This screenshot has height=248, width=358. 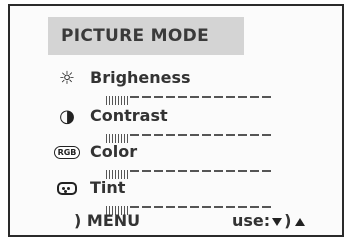 I want to click on menu-item-label: Tint, so click(x=108, y=187).